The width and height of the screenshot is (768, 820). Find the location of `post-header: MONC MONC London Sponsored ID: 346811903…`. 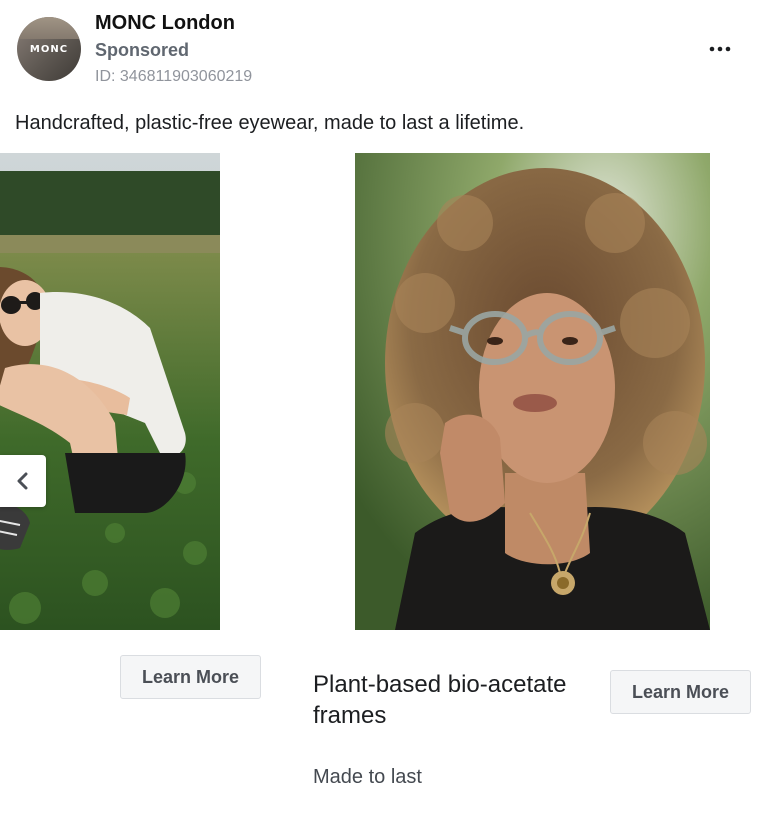

post-header: MONC MONC London Sponsored ID: 346811903… is located at coordinates (384, 50).